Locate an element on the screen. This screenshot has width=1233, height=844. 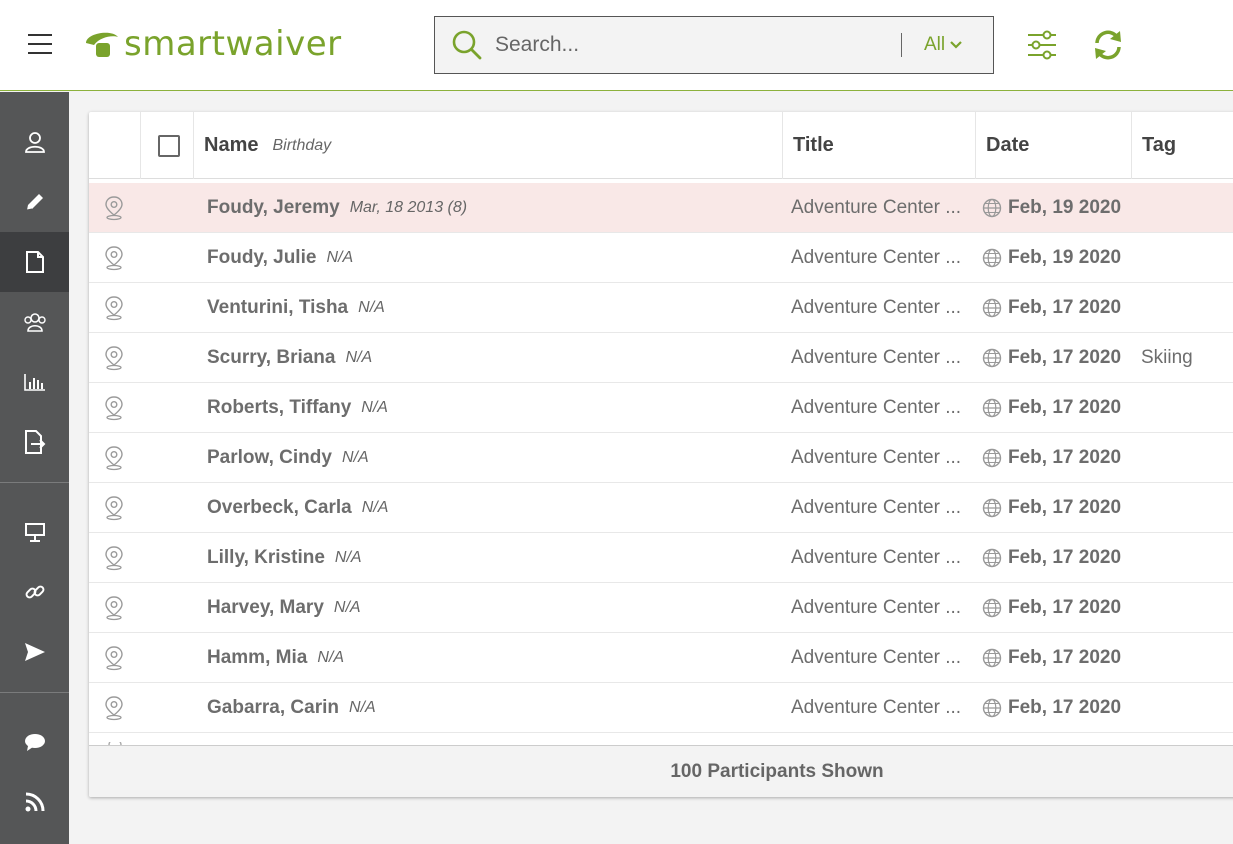
select-all-checkbox is located at coordinates (169, 145).